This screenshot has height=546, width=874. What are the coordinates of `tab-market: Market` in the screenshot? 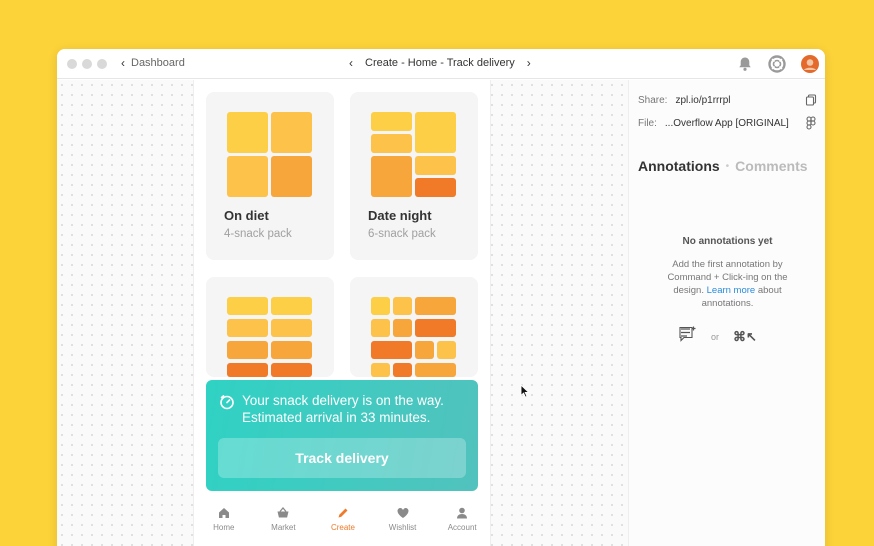 It's located at (284, 526).